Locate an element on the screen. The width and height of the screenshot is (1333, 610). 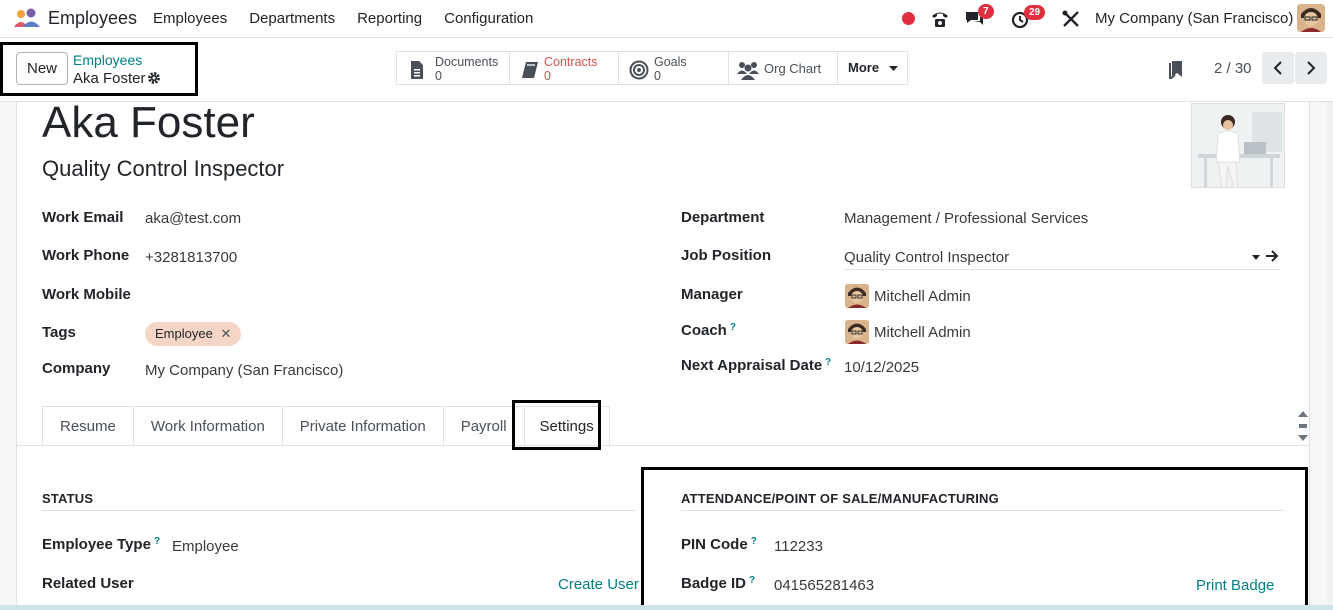
employee-job-title: Quality Control Inspector is located at coordinates (163, 169).